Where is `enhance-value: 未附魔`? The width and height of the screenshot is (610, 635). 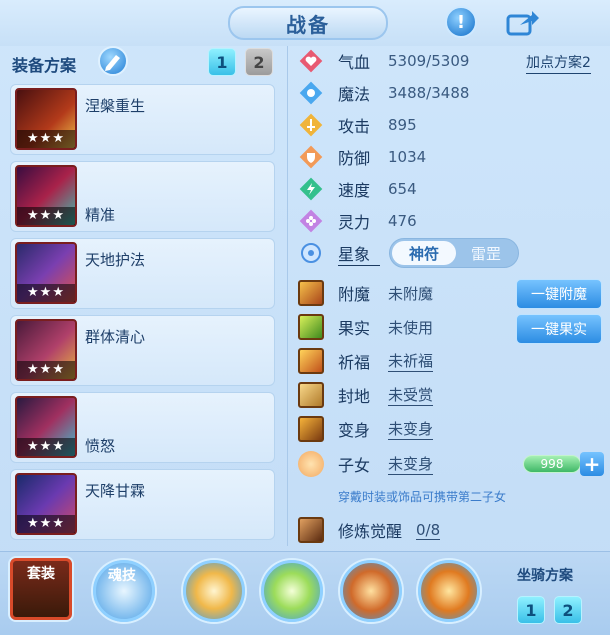
enhance-value: 未附魔 is located at coordinates (411, 293).